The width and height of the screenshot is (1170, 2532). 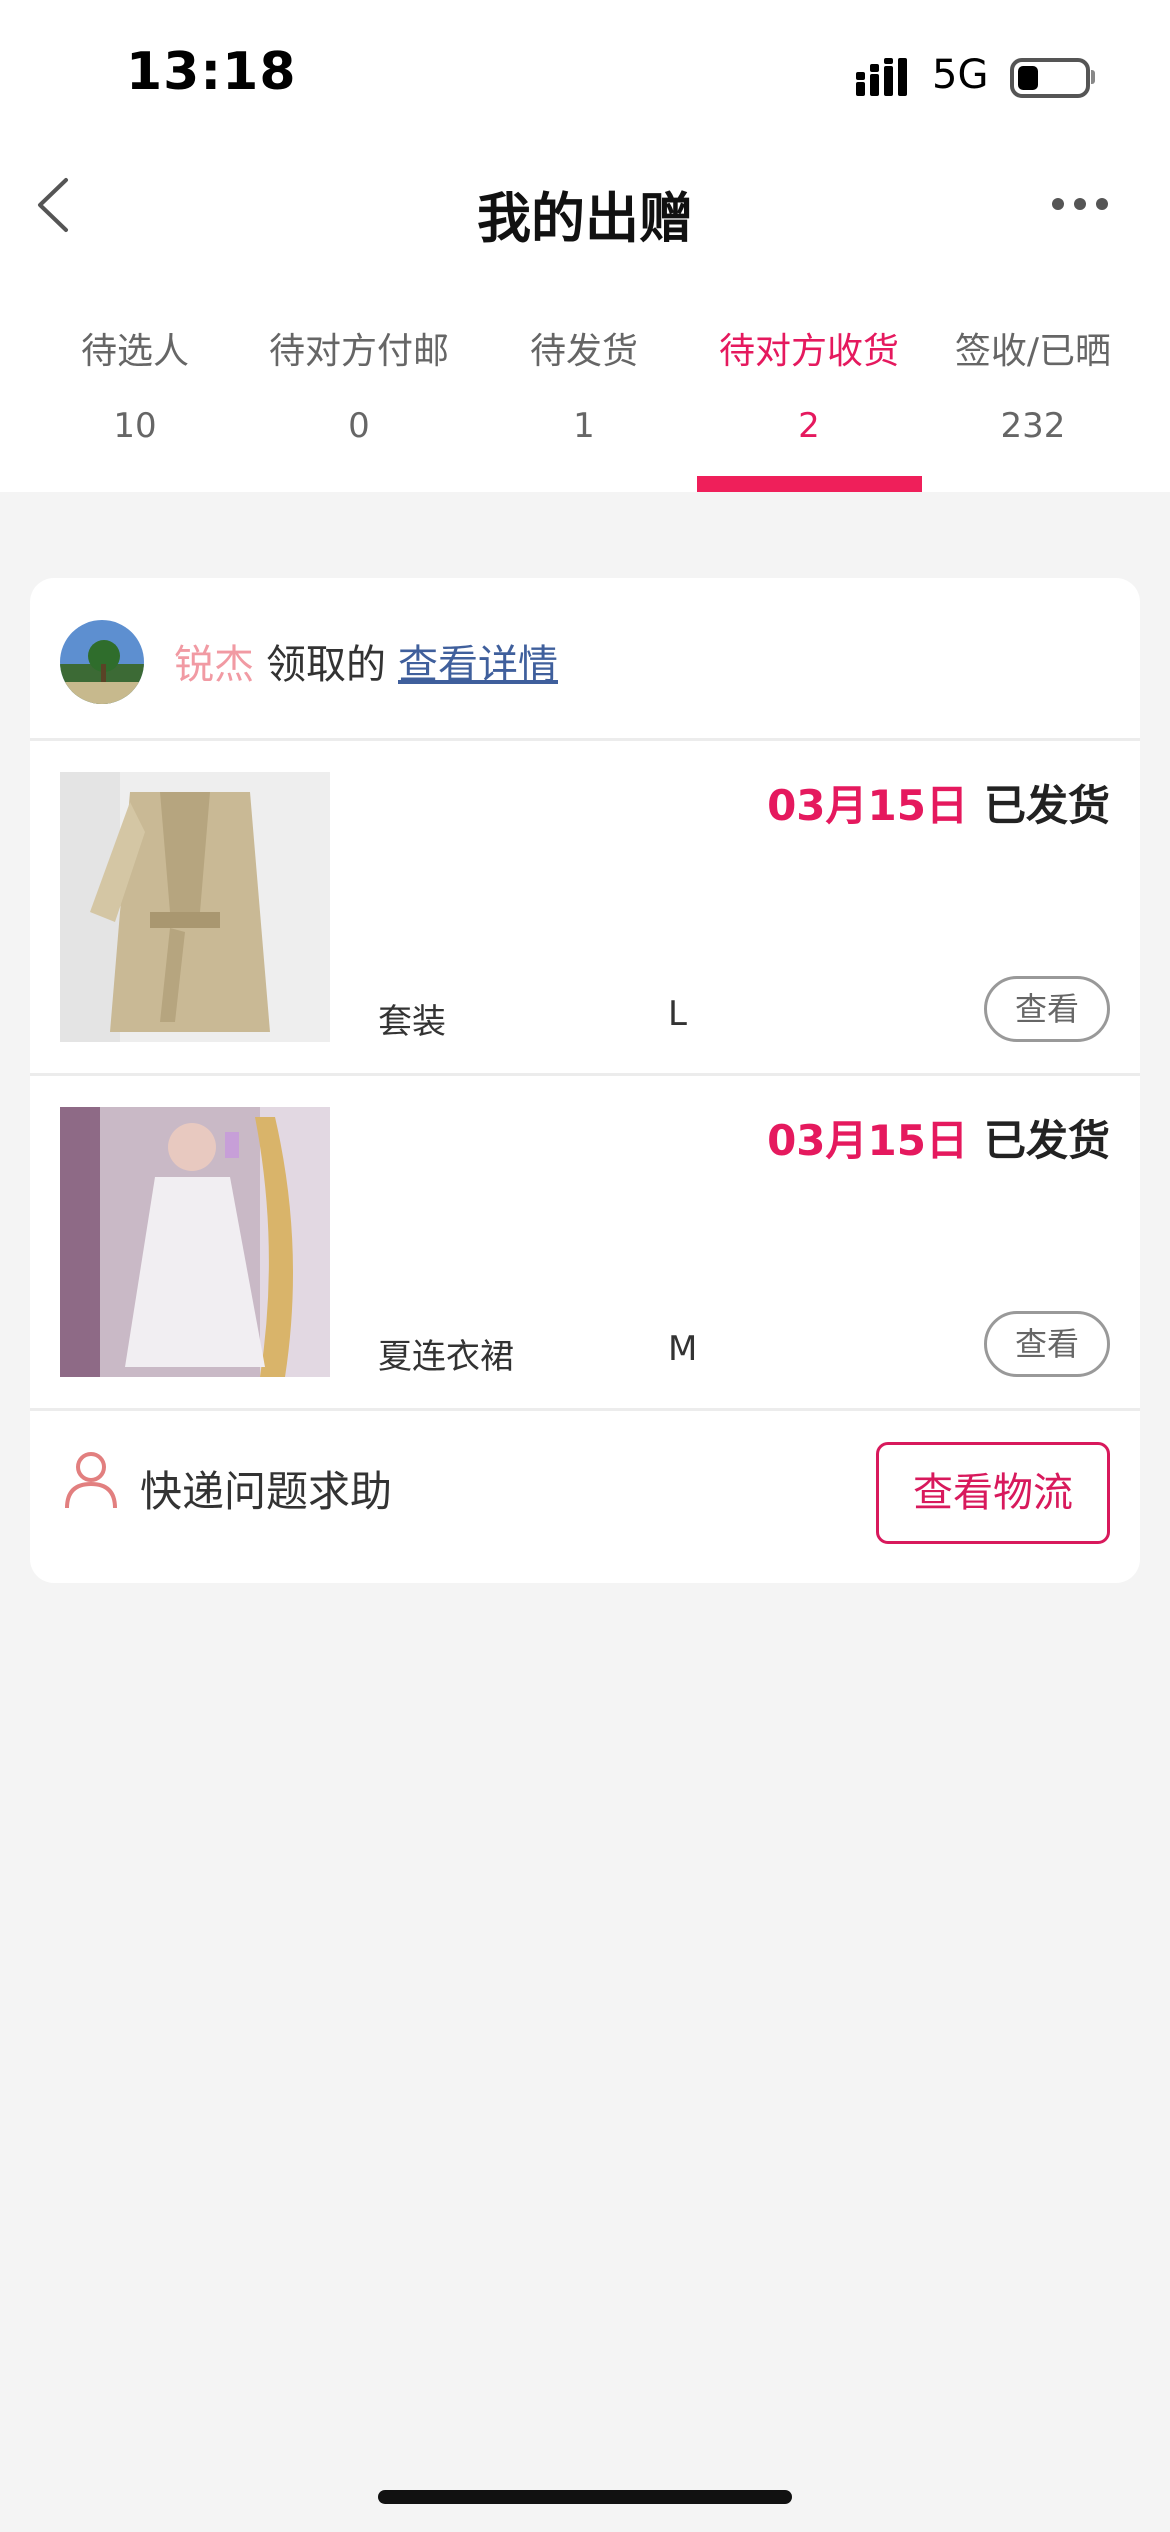 What do you see at coordinates (446, 1357) in the screenshot?
I see `item-name: 夏连衣裙` at bounding box center [446, 1357].